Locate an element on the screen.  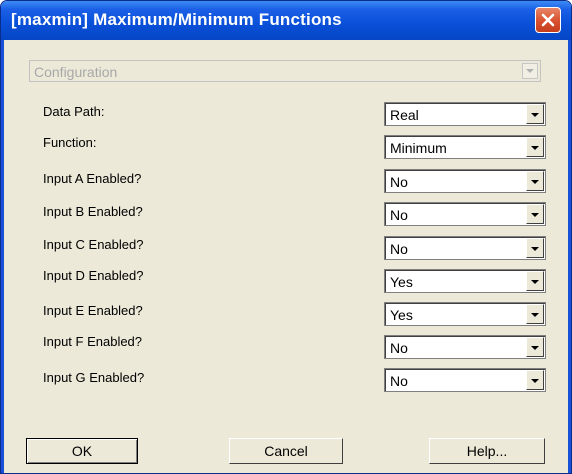
input-e-enabled-select: Yes is located at coordinates (465, 314).